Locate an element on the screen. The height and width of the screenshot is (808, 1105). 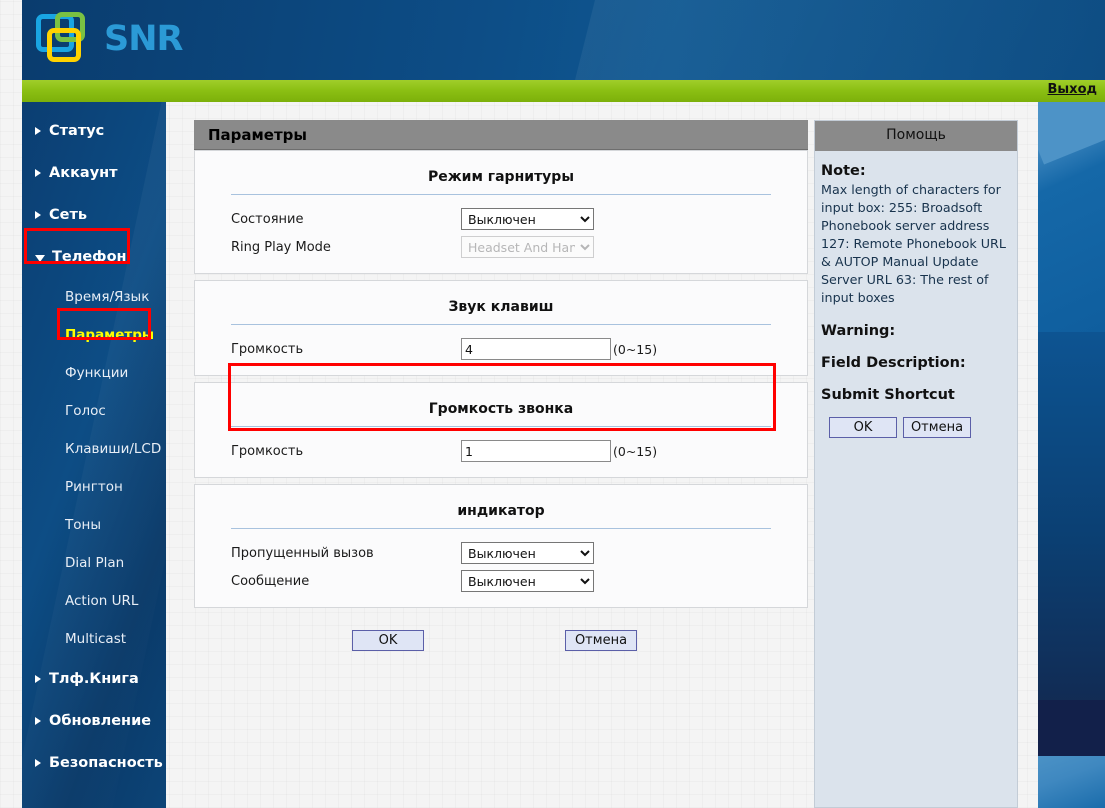
sidebar-item-upgrade: Обновление is located at coordinates (94, 721).